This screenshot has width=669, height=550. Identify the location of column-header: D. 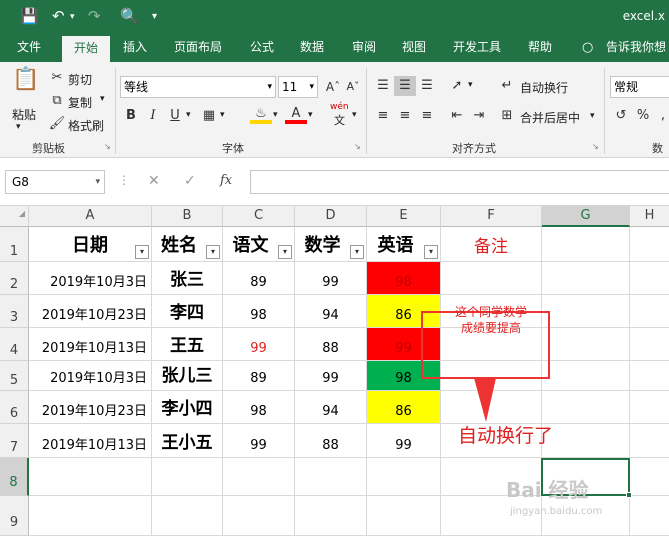
(331, 216).